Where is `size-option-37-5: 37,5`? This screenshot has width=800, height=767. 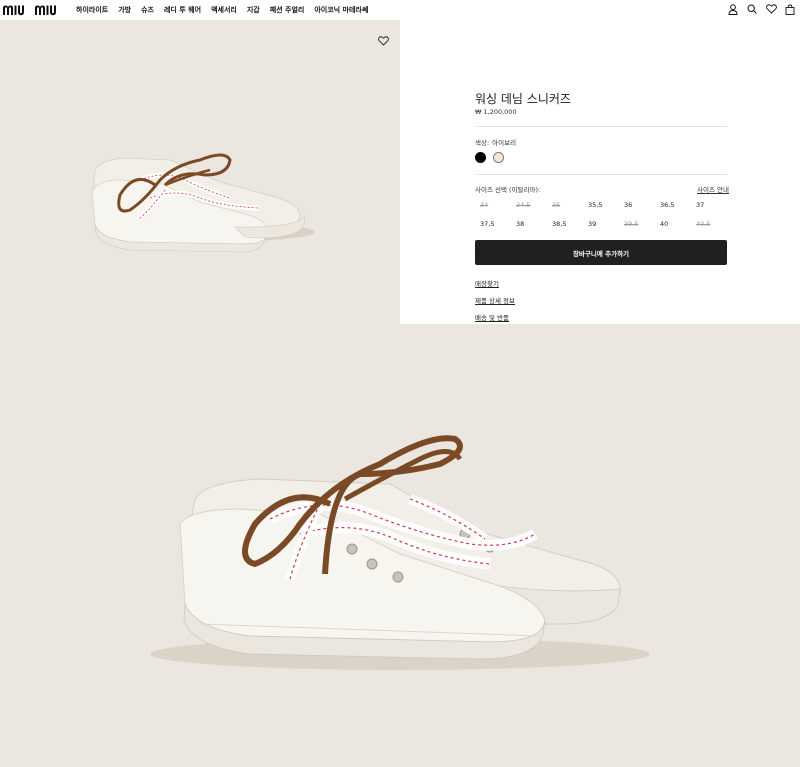
size-option-37-5: 37,5 is located at coordinates (493, 224).